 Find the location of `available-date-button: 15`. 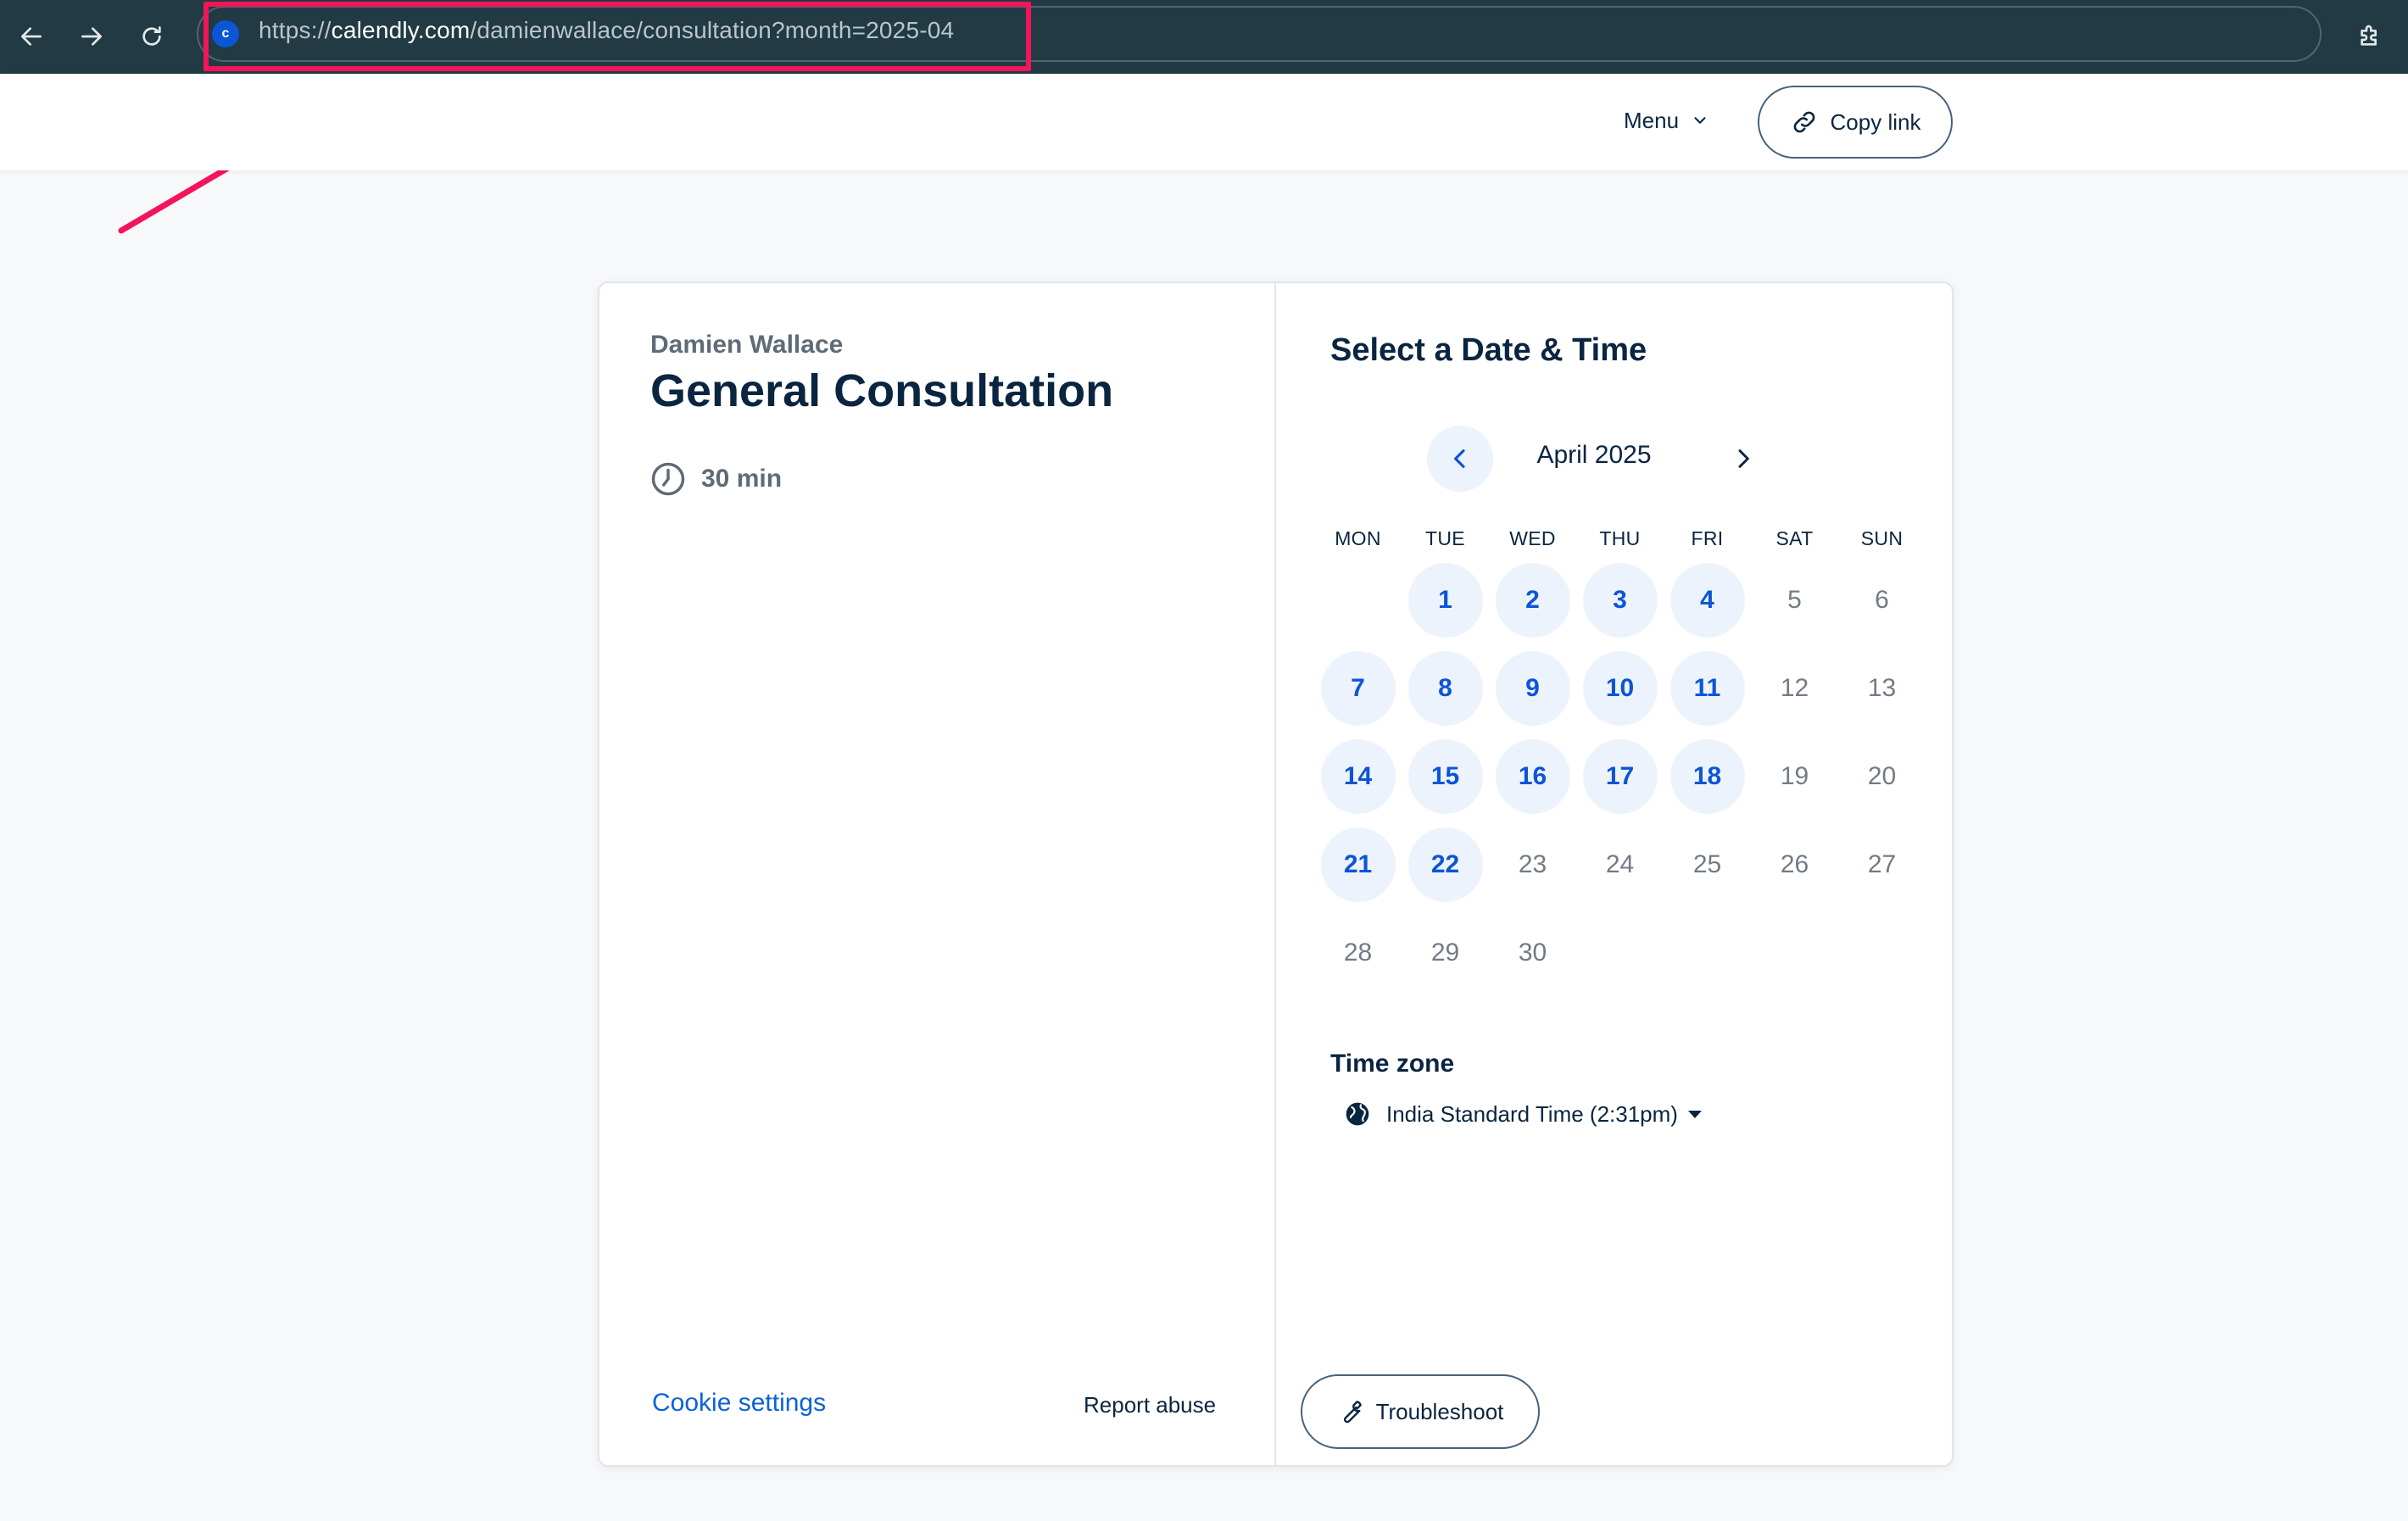

available-date-button: 15 is located at coordinates (1445, 776).